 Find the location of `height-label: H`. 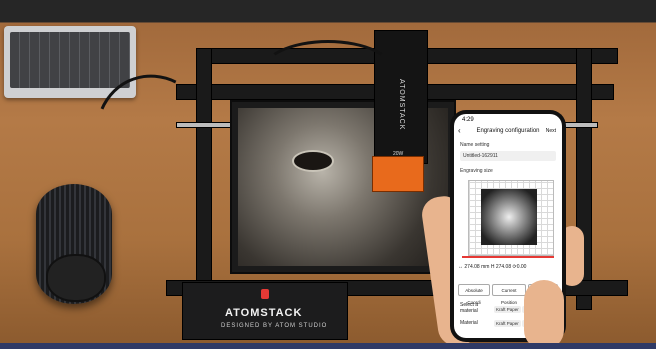

height-label: H is located at coordinates (492, 267).